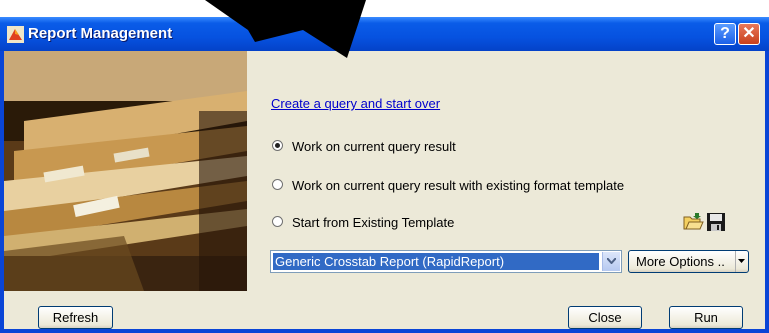 The image size is (769, 333). I want to click on open-folder-icon, so click(693, 222).